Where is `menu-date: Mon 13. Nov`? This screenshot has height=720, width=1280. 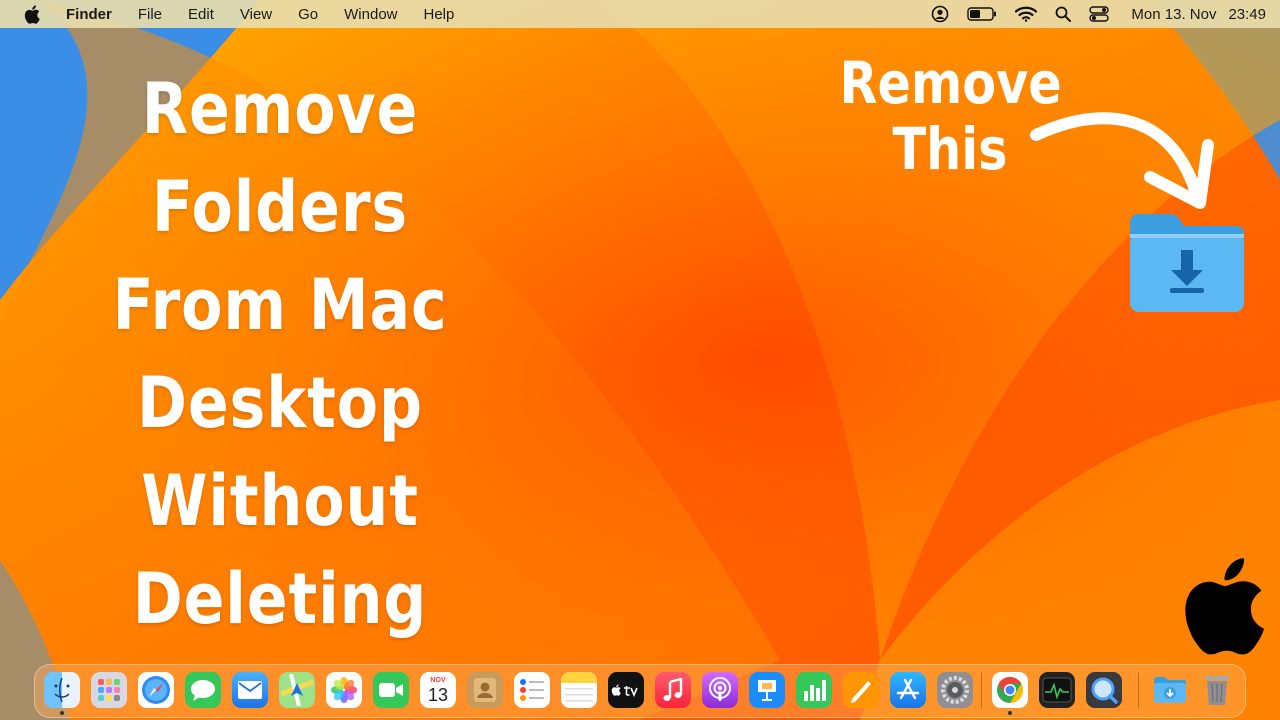 menu-date: Mon 13. Nov is located at coordinates (1174, 14).